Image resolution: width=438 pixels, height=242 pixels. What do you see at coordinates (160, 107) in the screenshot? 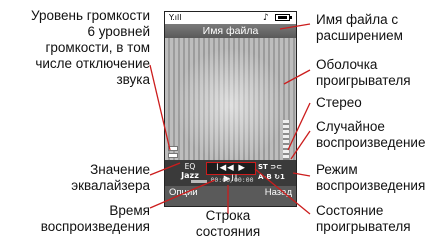
I see `leader-volume` at bounding box center [160, 107].